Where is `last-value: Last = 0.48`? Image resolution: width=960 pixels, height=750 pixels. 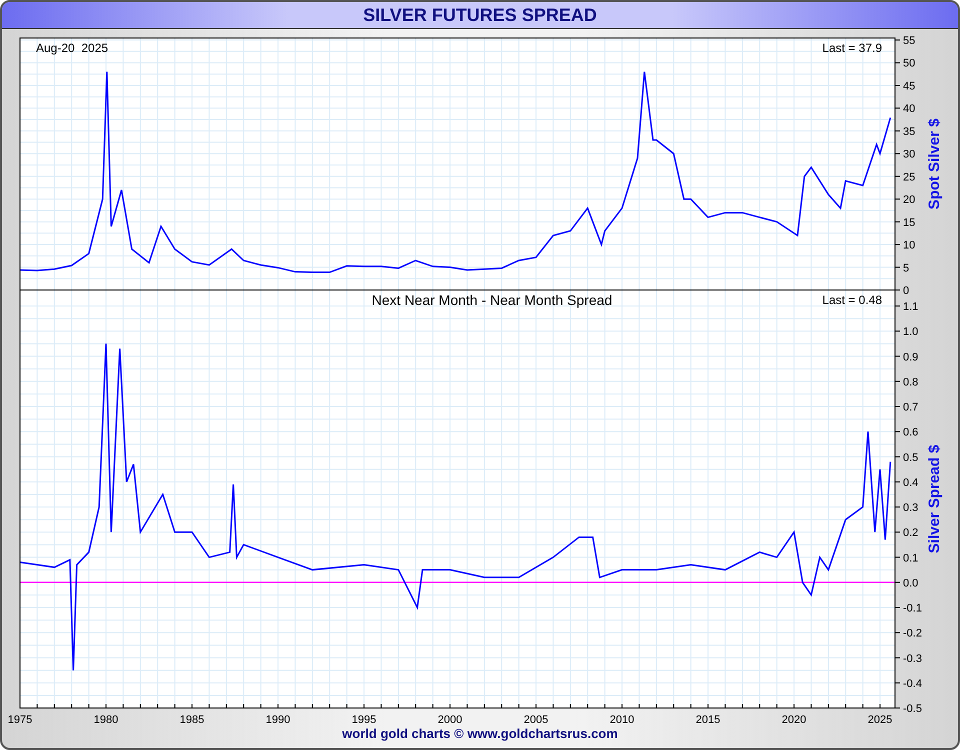
last-value: Last = 0.48 is located at coordinates (852, 300).